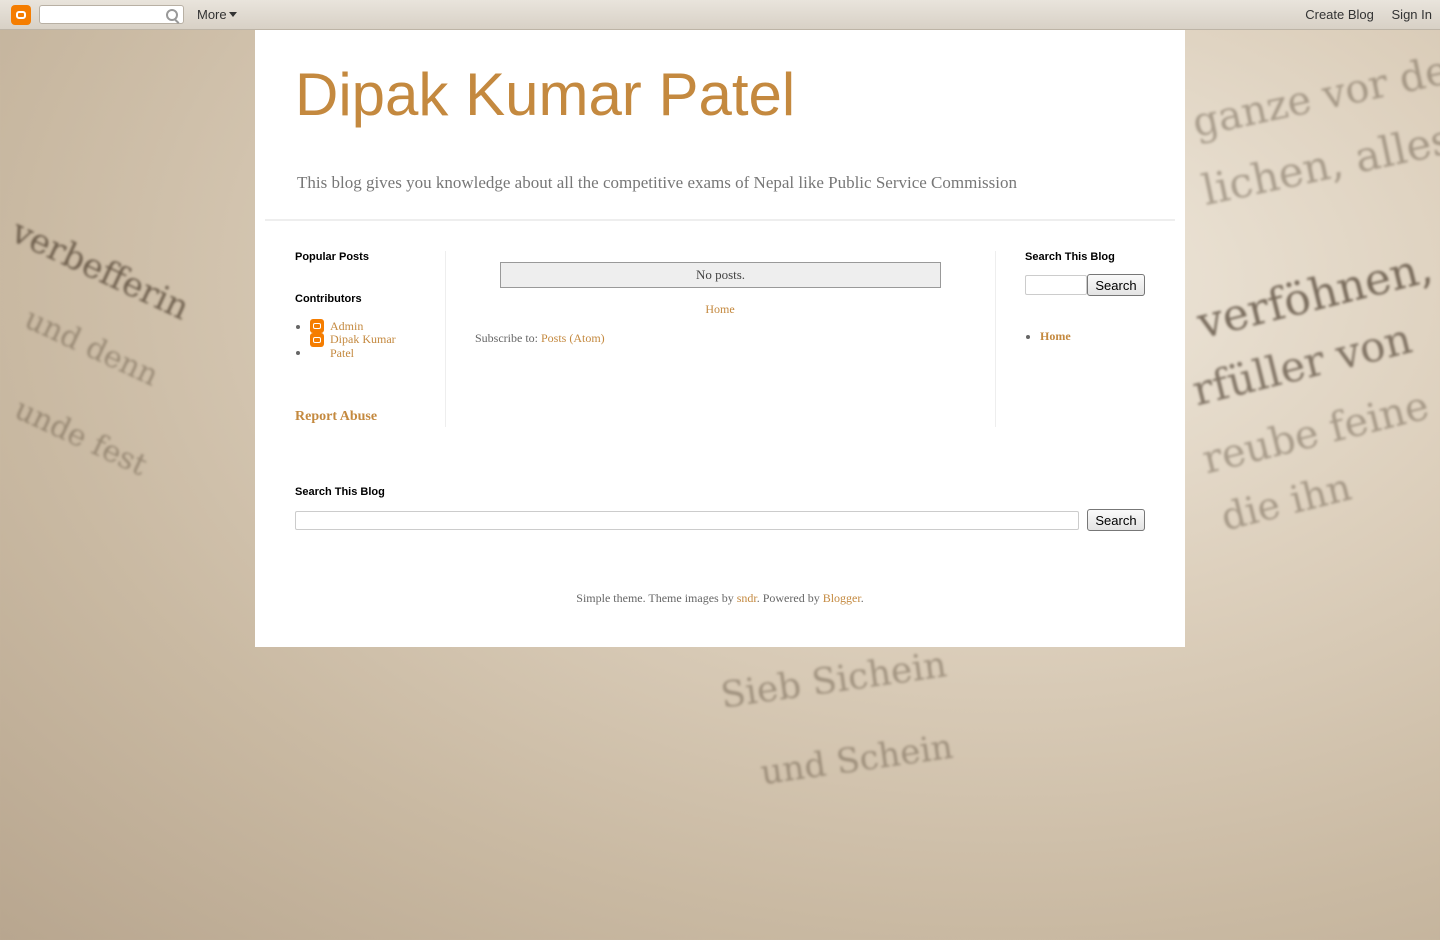 This screenshot has width=1440, height=940. What do you see at coordinates (232, 14) in the screenshot?
I see `chevron-down-icon` at bounding box center [232, 14].